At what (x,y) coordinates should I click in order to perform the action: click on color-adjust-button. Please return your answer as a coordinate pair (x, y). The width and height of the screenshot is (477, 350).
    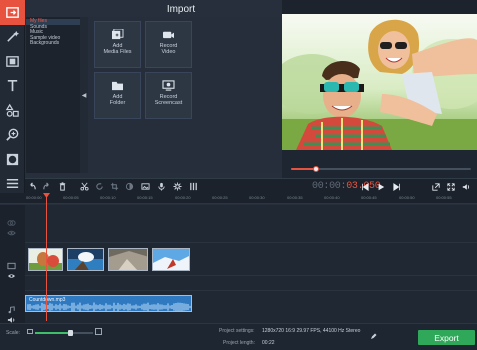
    Looking at the image, I should click on (129, 186).